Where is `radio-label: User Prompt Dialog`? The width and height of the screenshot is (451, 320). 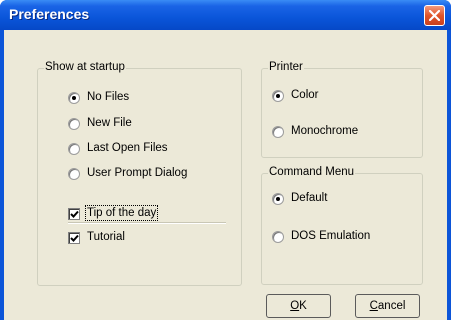 radio-label: User Prompt Dialog is located at coordinates (137, 173).